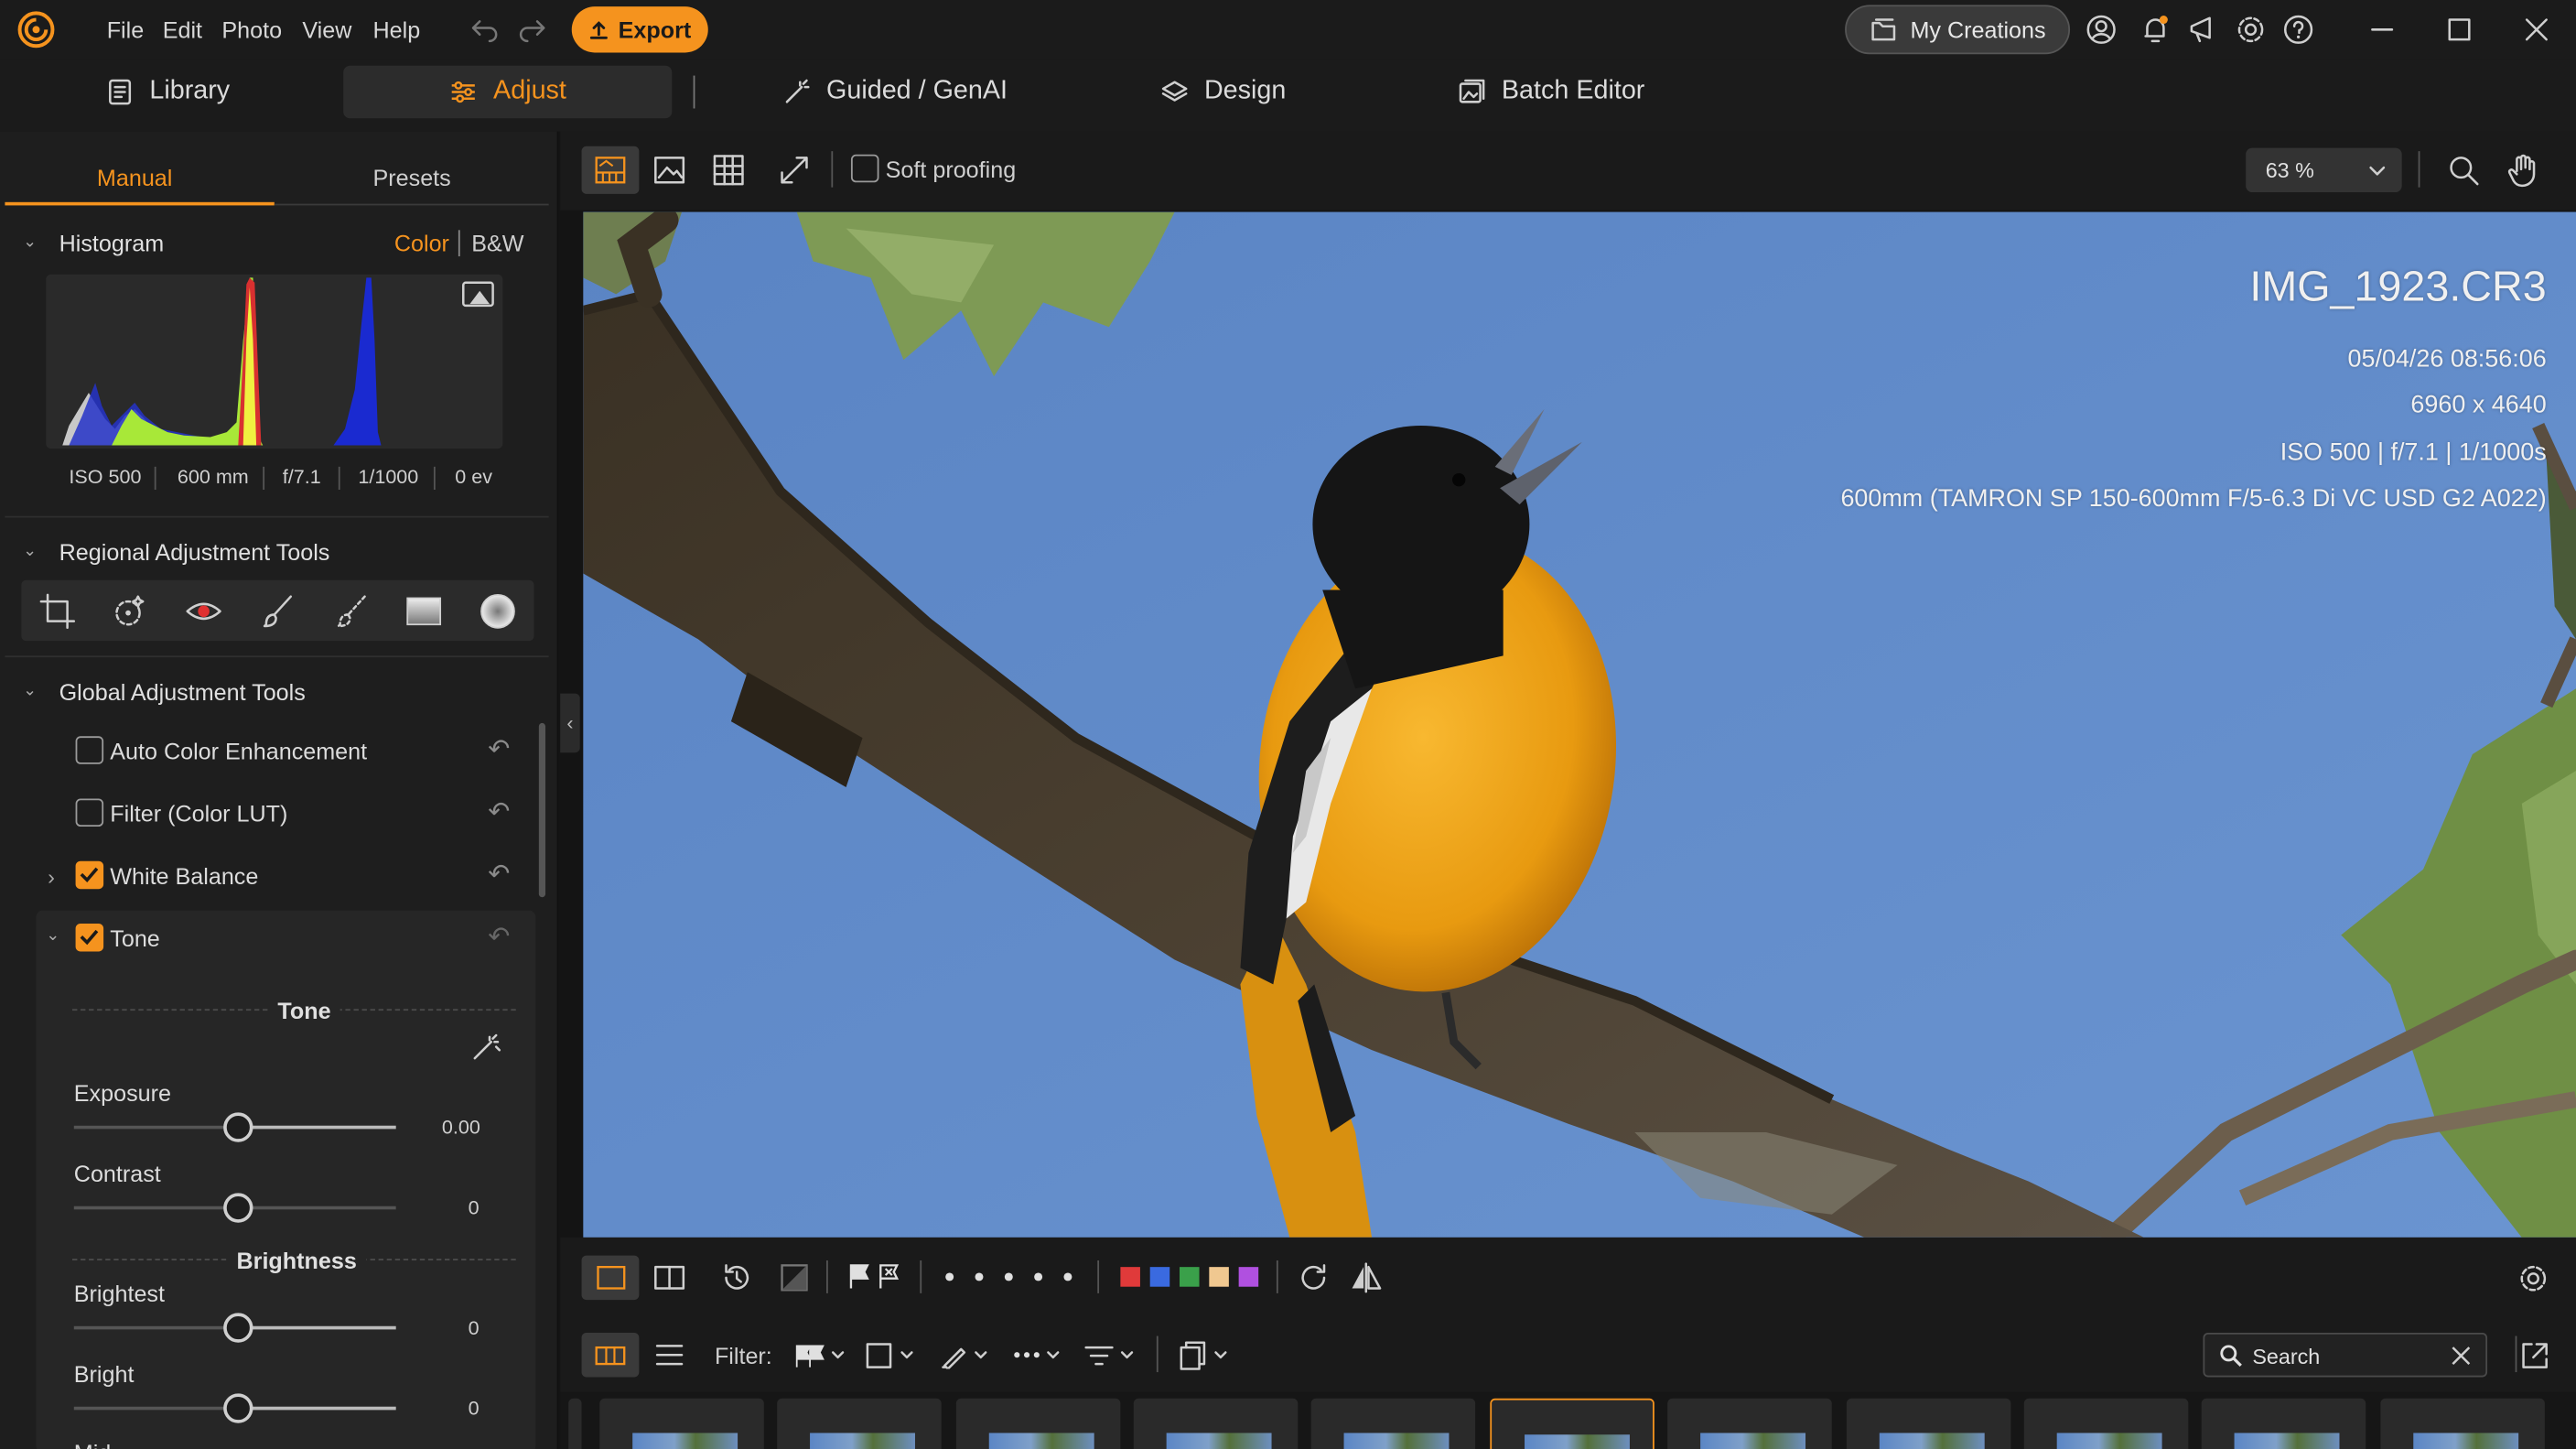  I want to click on color-label-blue, so click(1159, 1277).